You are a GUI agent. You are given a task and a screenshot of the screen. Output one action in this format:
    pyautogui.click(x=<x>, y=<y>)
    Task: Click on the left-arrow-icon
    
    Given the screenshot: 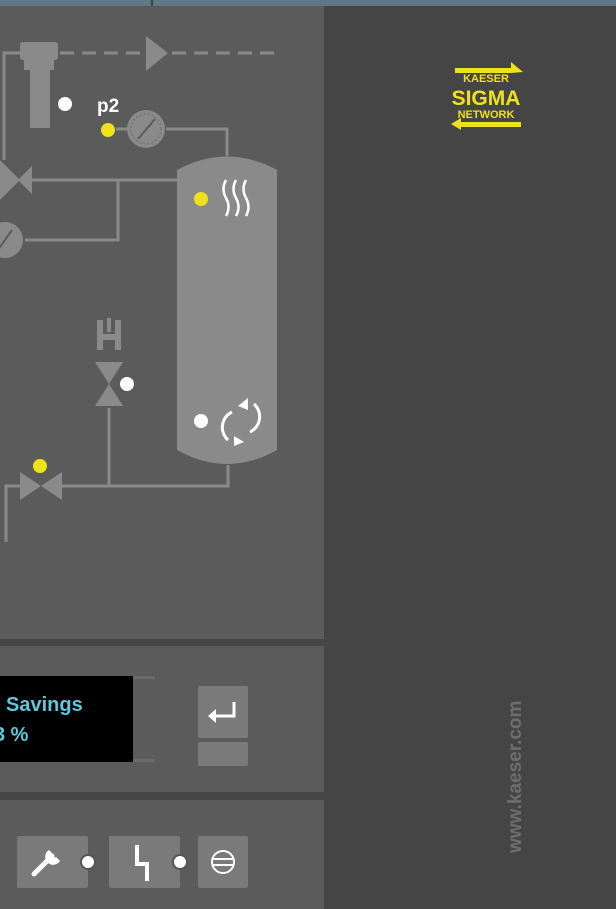 What is the action you would take?
    pyautogui.click(x=25, y=180)
    